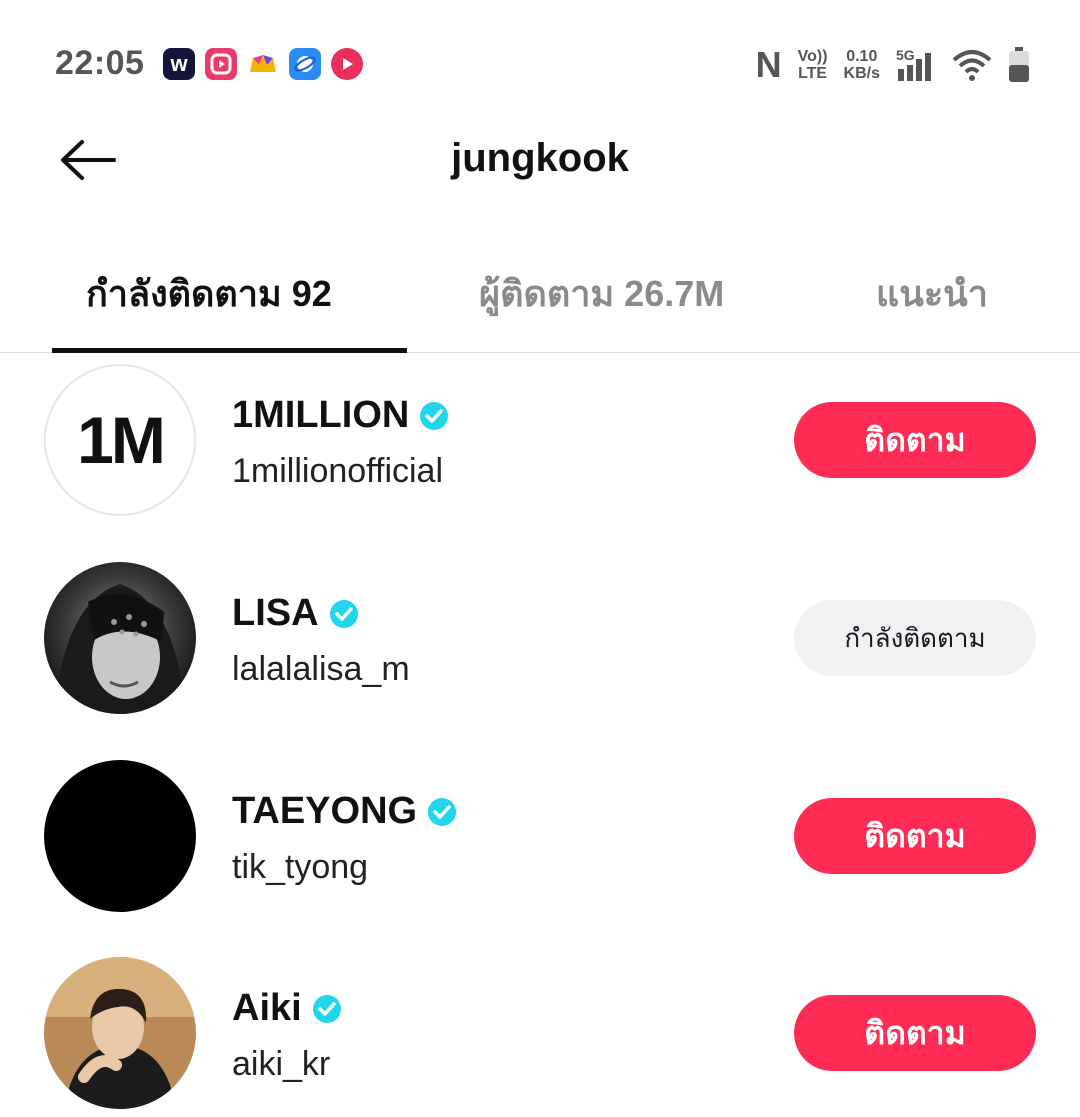 The height and width of the screenshot is (1117, 1080). I want to click on page-header: jungkook, so click(540, 165).